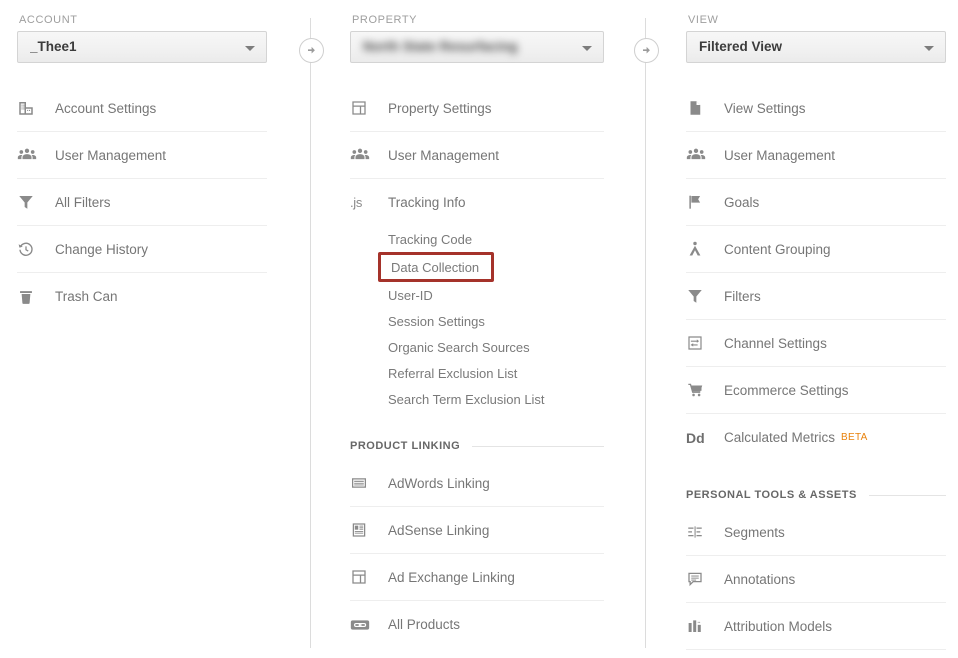 This screenshot has height=658, width=958. Describe the element at coordinates (365, 577) in the screenshot. I see `ad-exchange-icon` at that location.